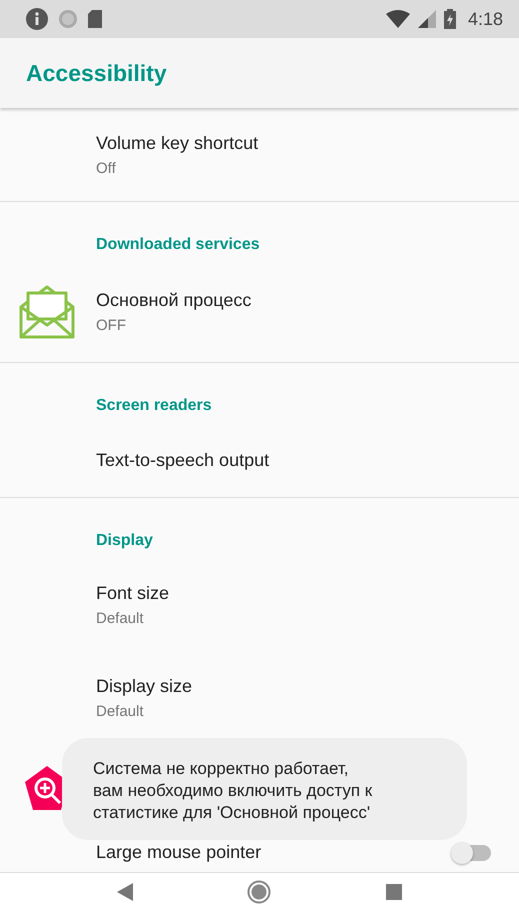 The height and width of the screenshot is (911, 519). I want to click on sd-card-icon, so click(95, 19).